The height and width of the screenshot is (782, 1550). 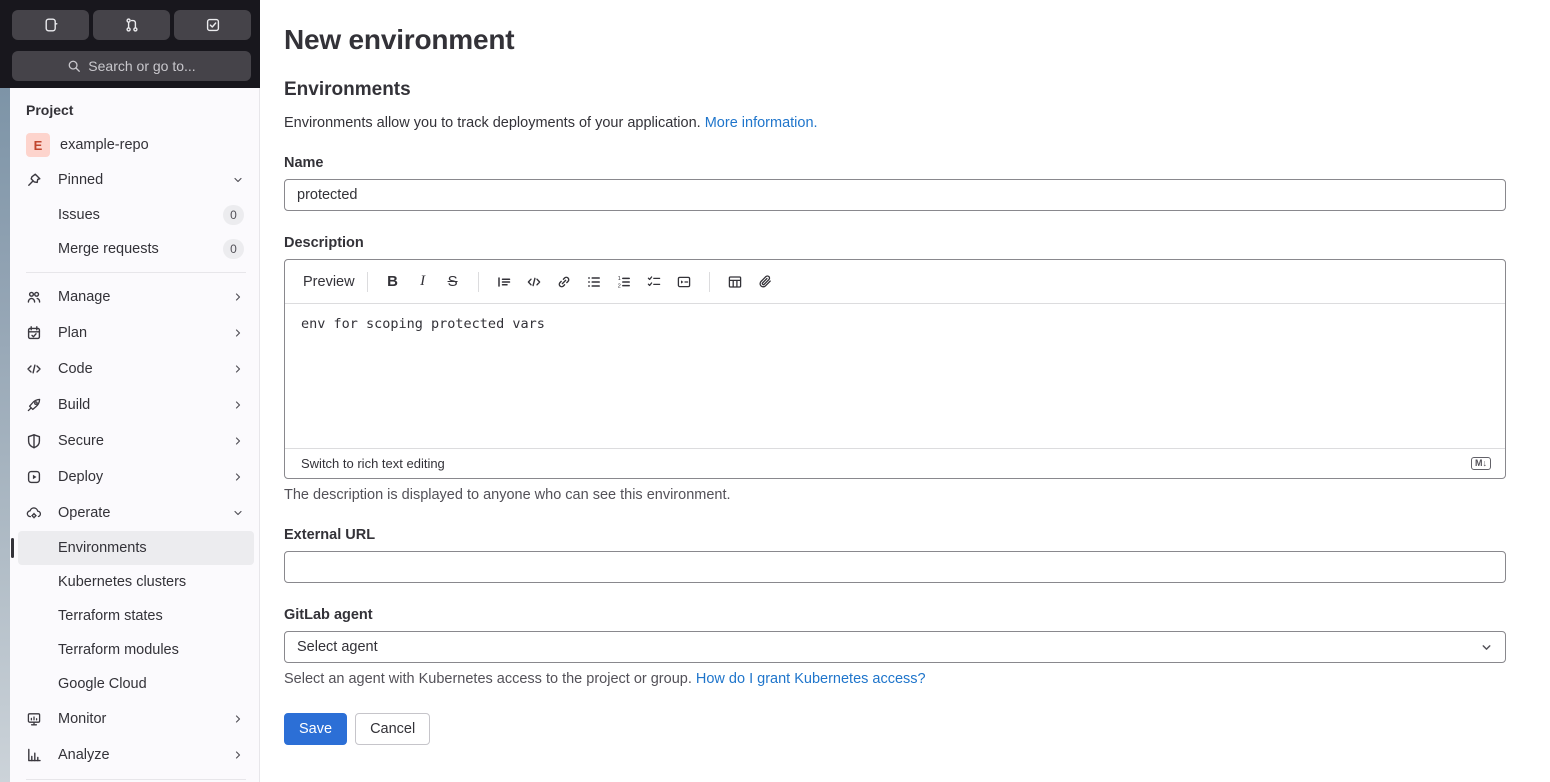 What do you see at coordinates (34, 513) in the screenshot?
I see `cloud-gear-icon` at bounding box center [34, 513].